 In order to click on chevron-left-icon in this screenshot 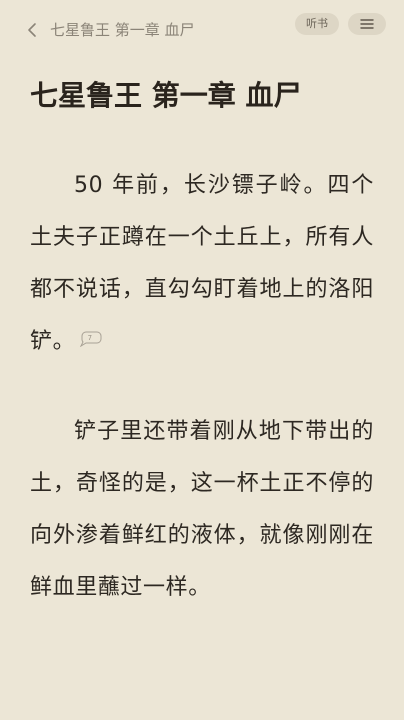, I will do `click(32, 30)`.